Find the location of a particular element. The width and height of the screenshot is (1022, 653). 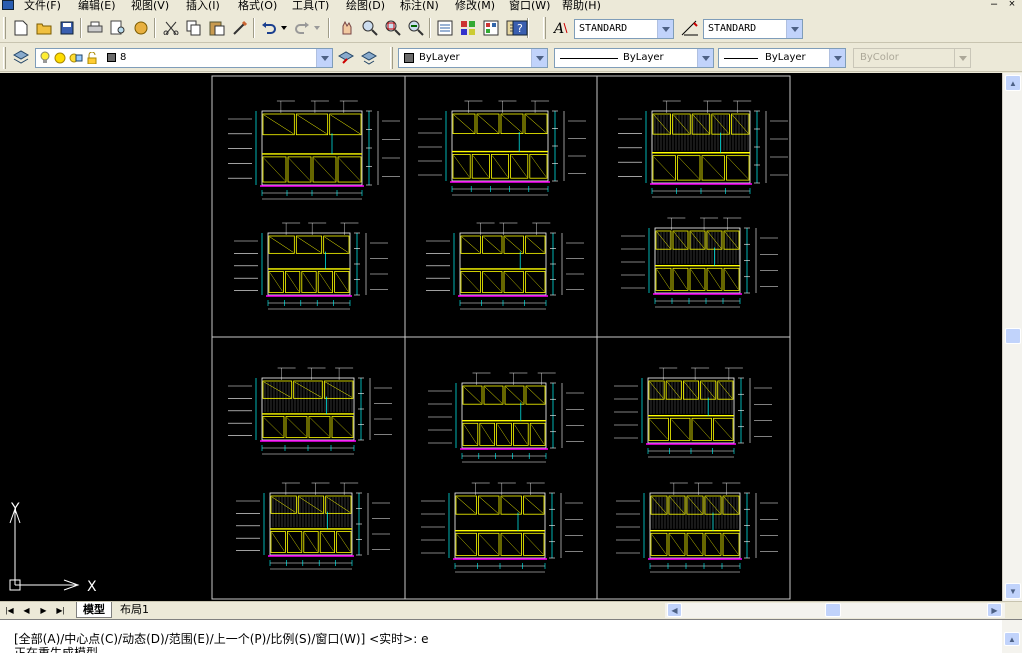

horizontal-scroll-thumb is located at coordinates (833, 610).